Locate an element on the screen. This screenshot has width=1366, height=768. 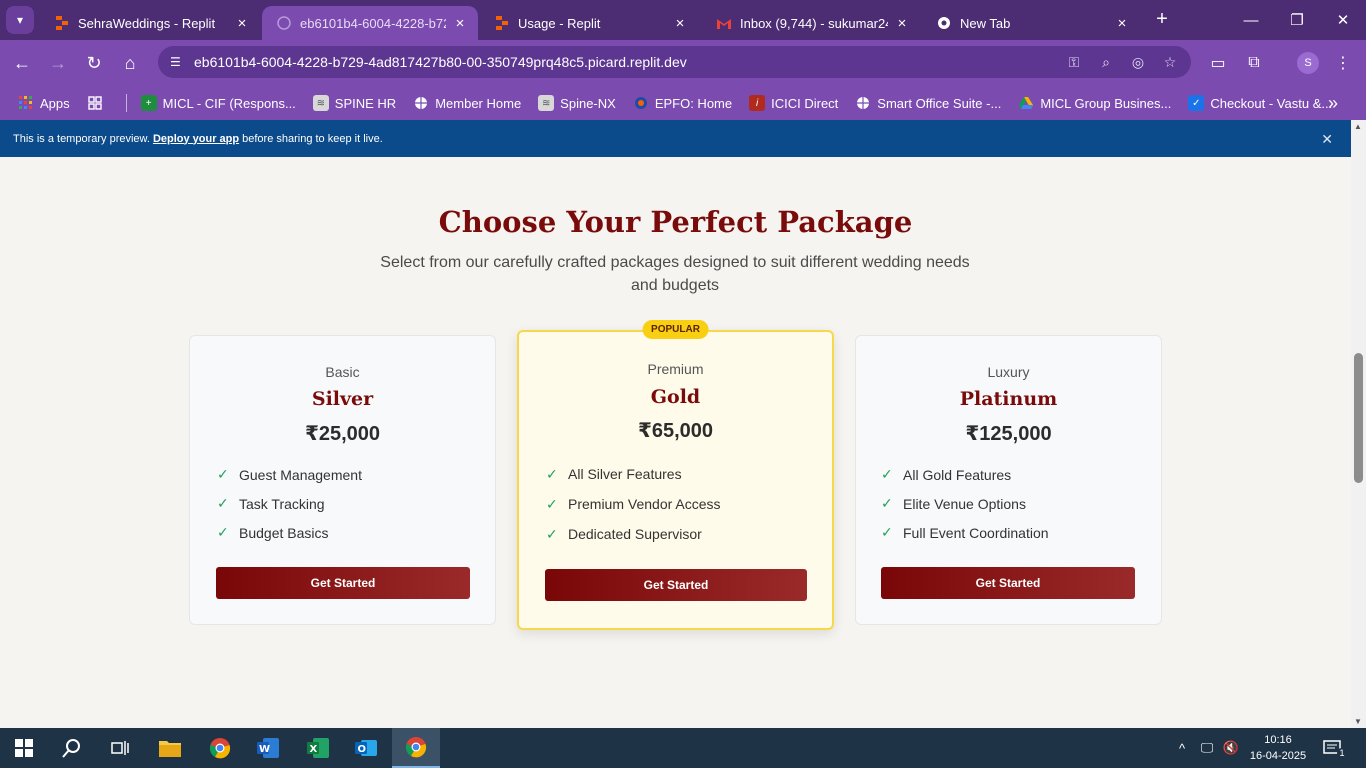
restore-icon: ❐ is located at coordinates (1297, 20).